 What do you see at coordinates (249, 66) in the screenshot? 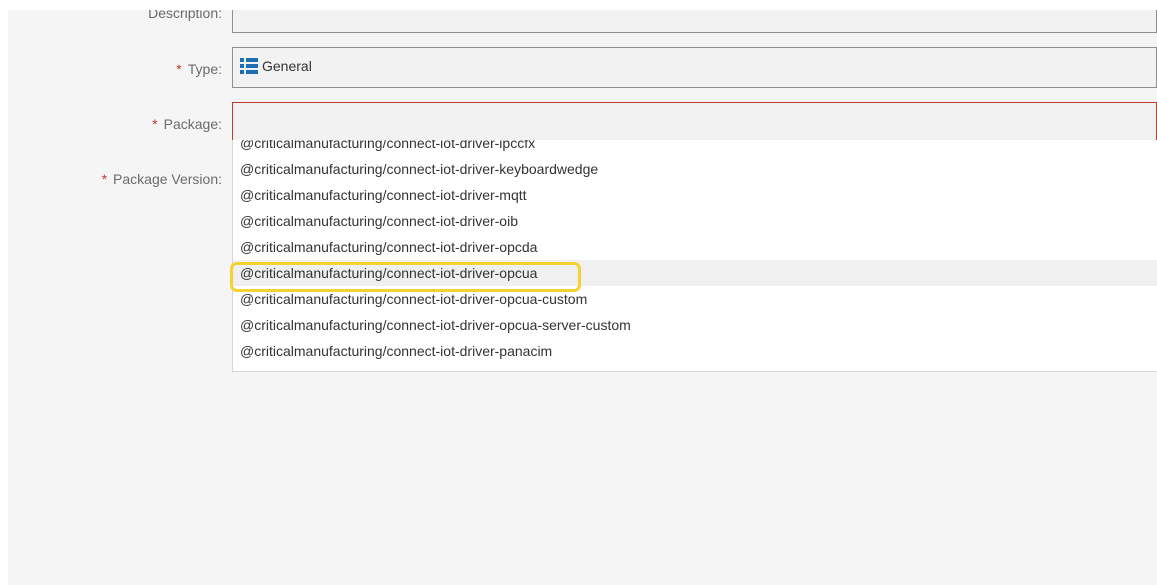
I see `list-icon` at bounding box center [249, 66].